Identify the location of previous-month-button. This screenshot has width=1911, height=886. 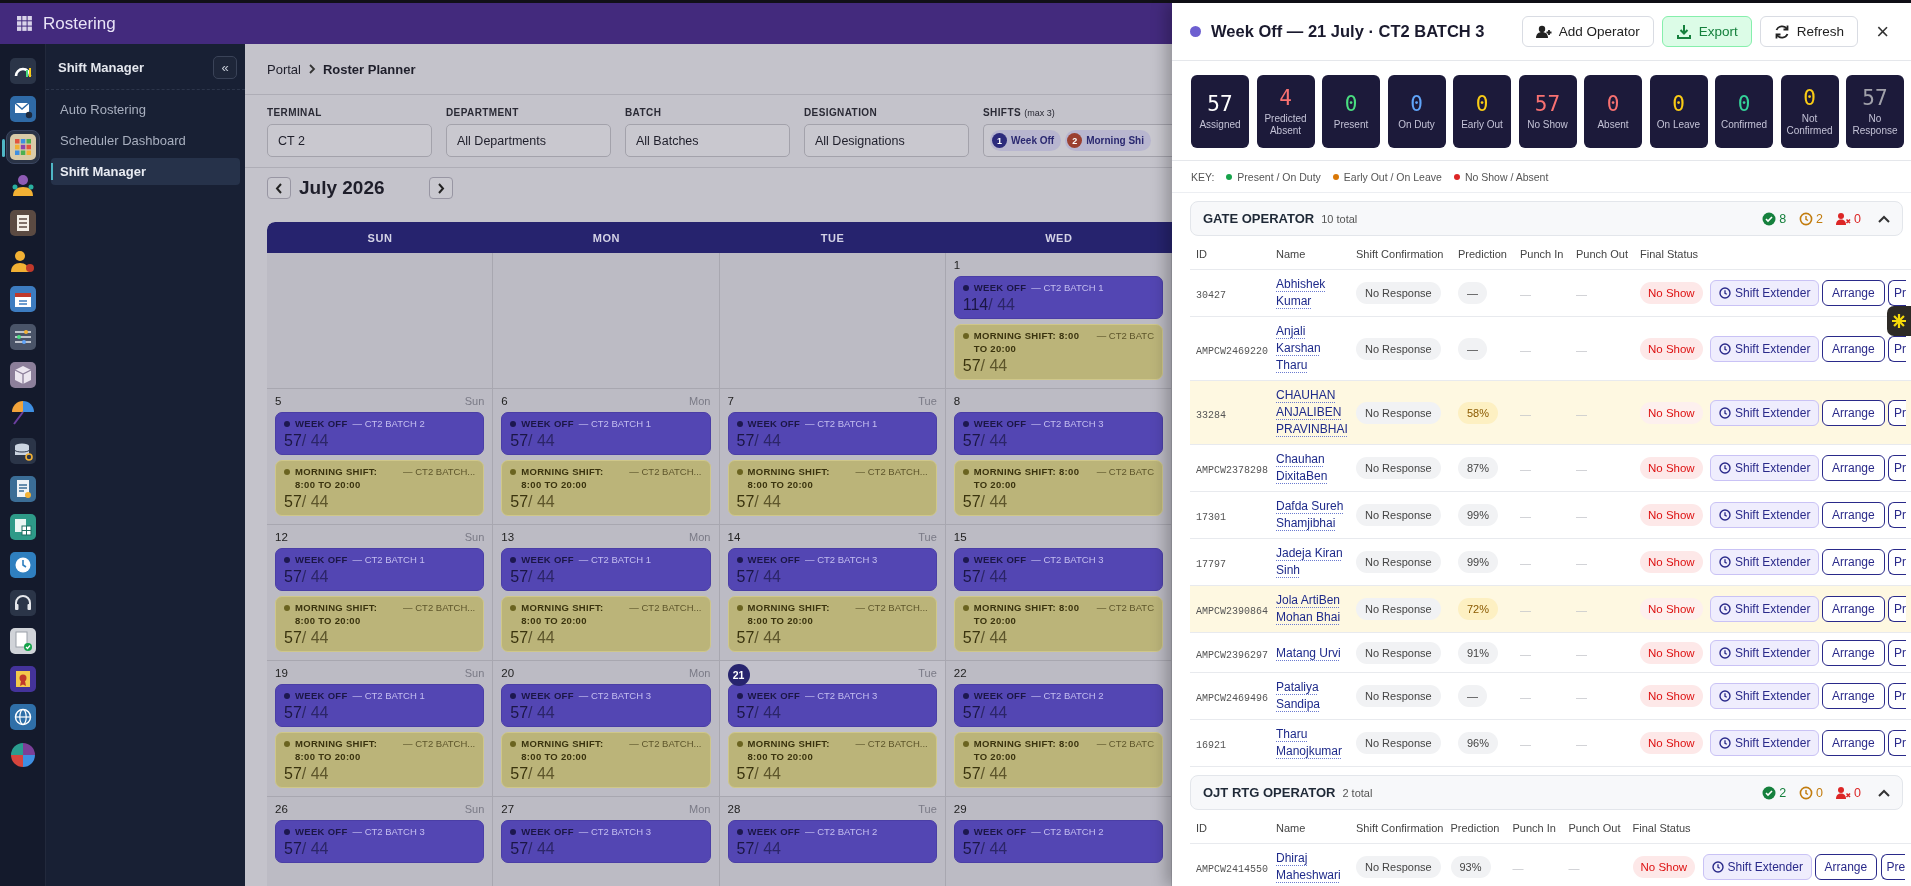
(279, 188).